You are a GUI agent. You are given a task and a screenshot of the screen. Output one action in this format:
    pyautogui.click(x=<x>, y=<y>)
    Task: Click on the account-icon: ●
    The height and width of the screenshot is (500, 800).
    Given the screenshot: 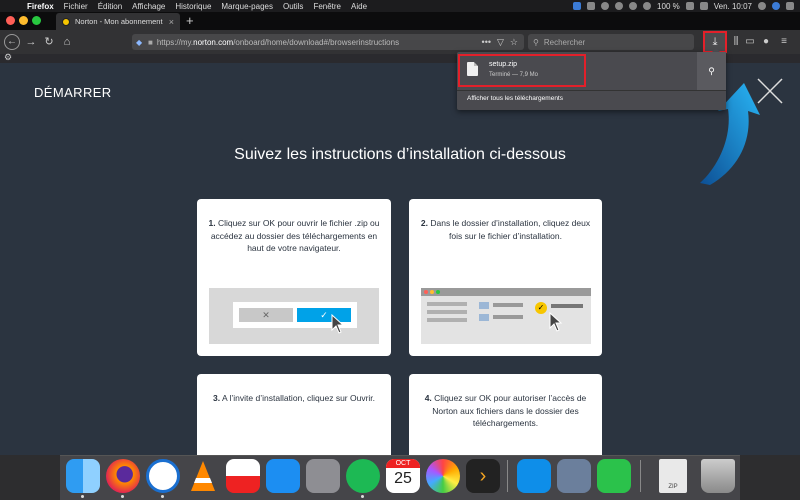 What is the action you would take?
    pyautogui.click(x=766, y=42)
    